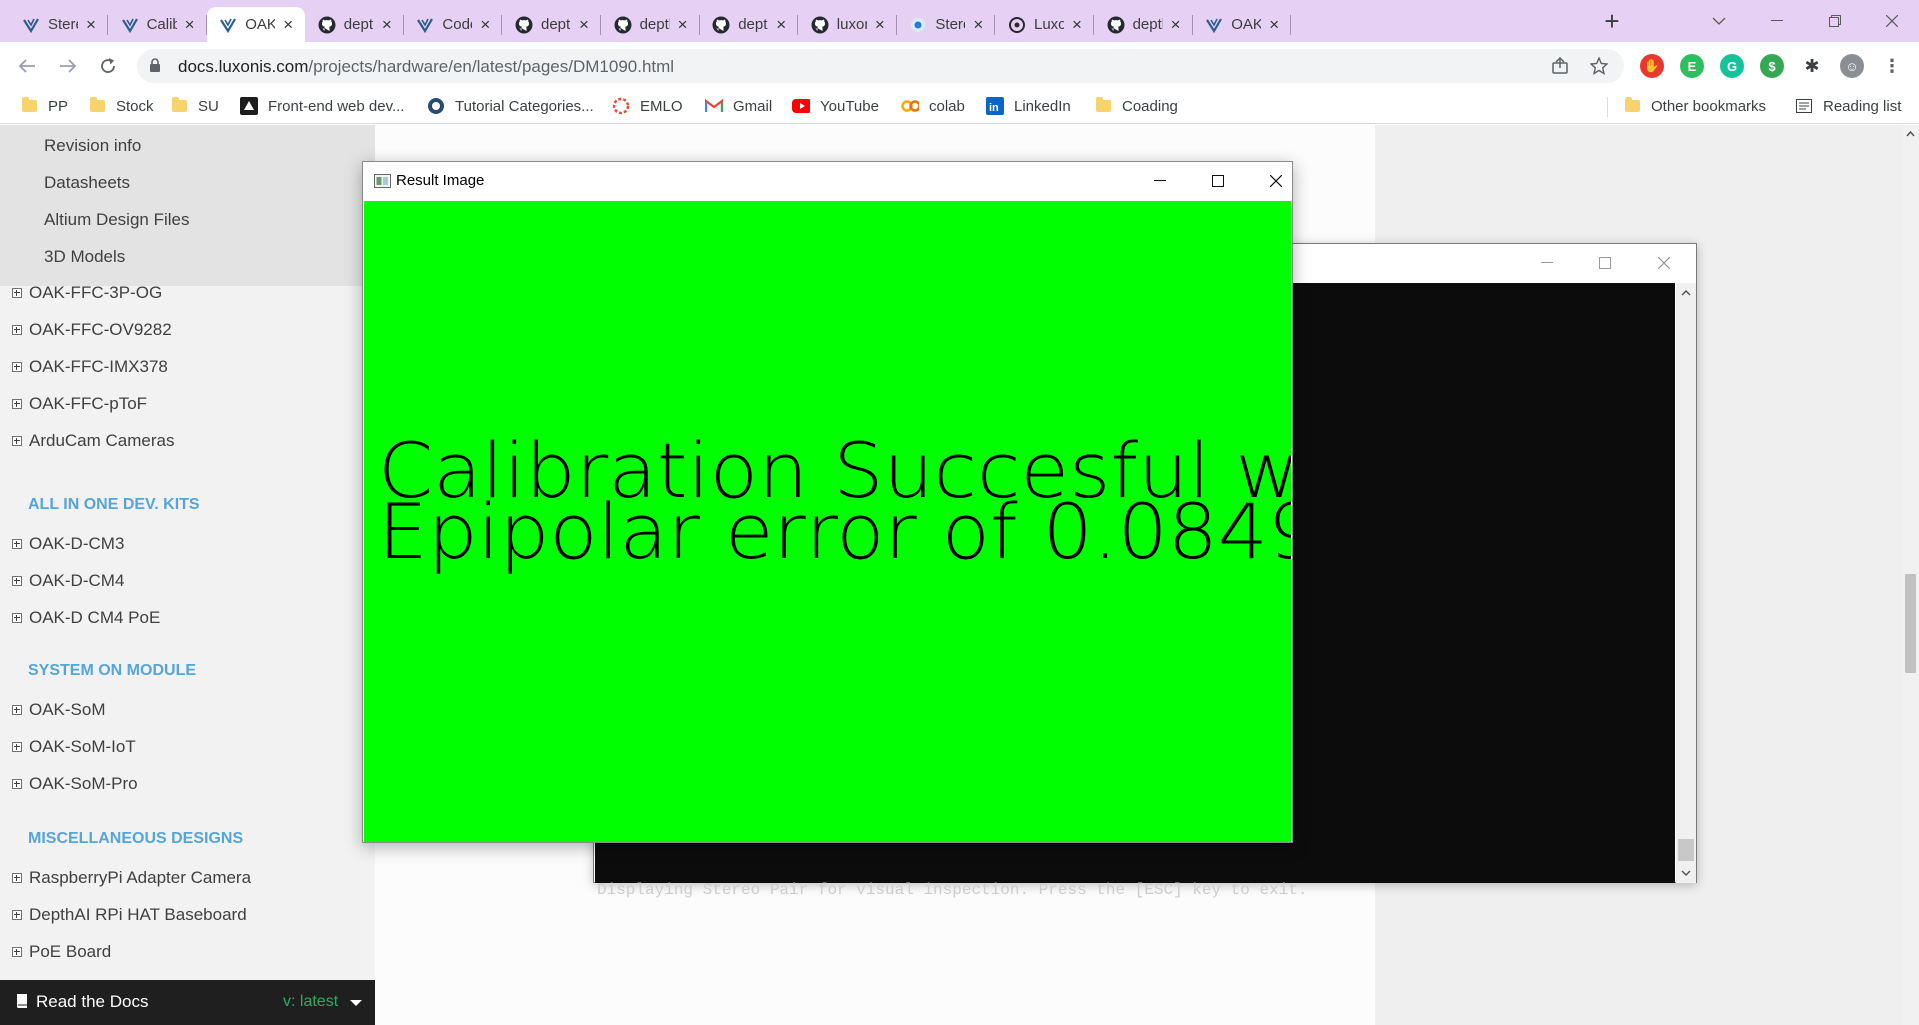 Image resolution: width=1919 pixels, height=1025 pixels. What do you see at coordinates (1560, 66) in the screenshot?
I see `share-icon` at bounding box center [1560, 66].